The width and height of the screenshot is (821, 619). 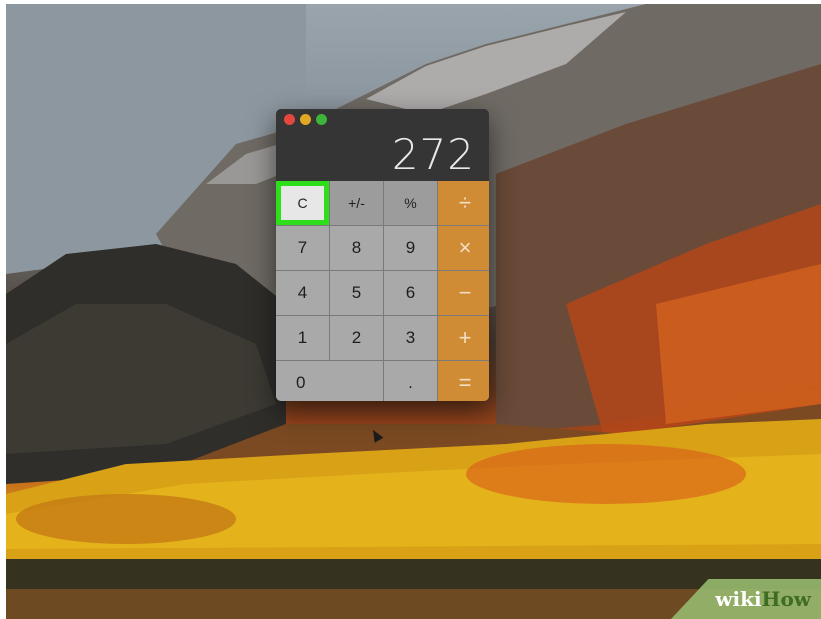 I want to click on digit-8-button: 8, so click(x=356, y=248).